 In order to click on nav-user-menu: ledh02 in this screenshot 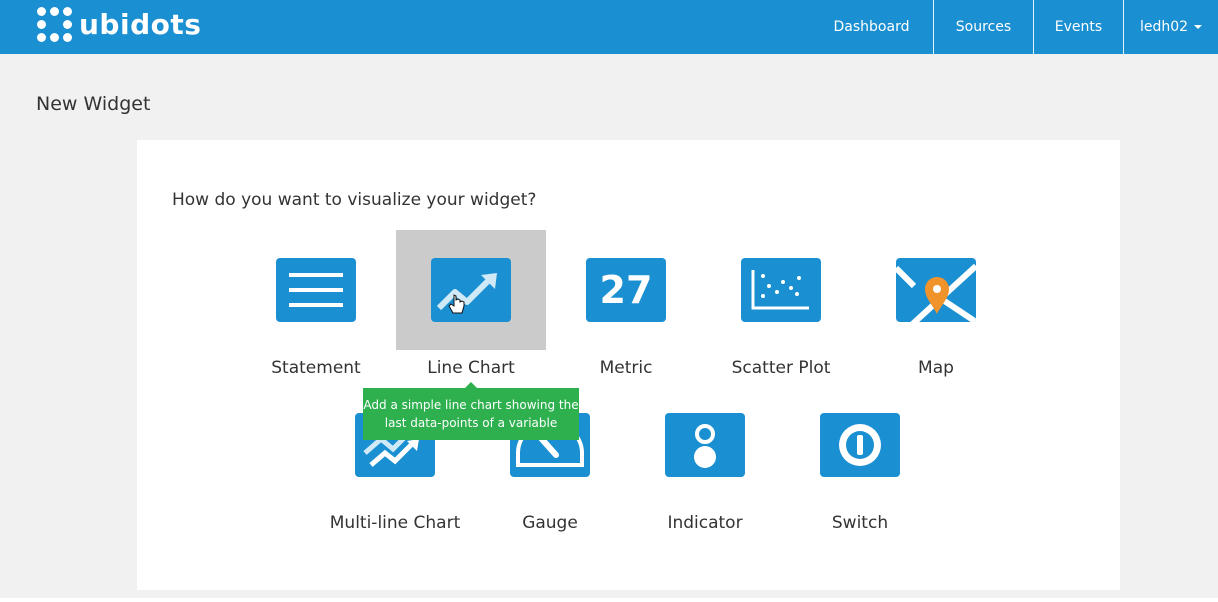, I will do `click(1170, 27)`.